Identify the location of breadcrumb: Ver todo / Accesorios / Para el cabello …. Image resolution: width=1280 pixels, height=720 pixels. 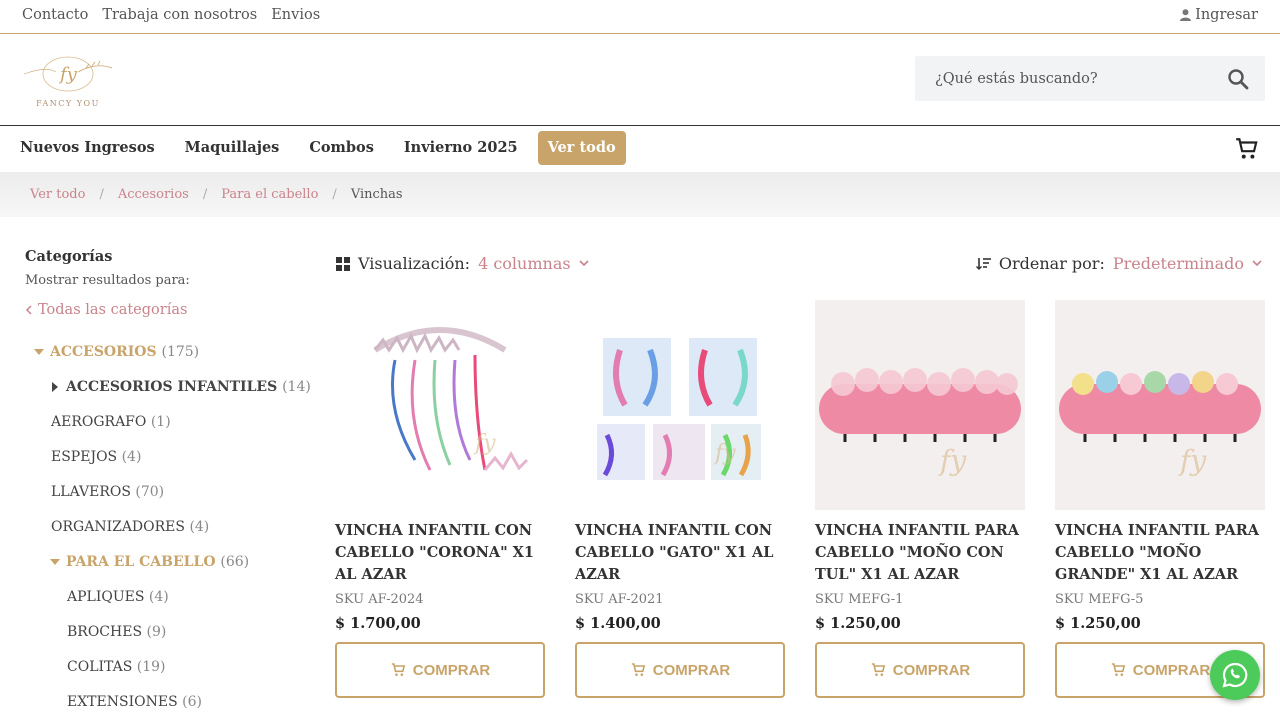
(640, 194).